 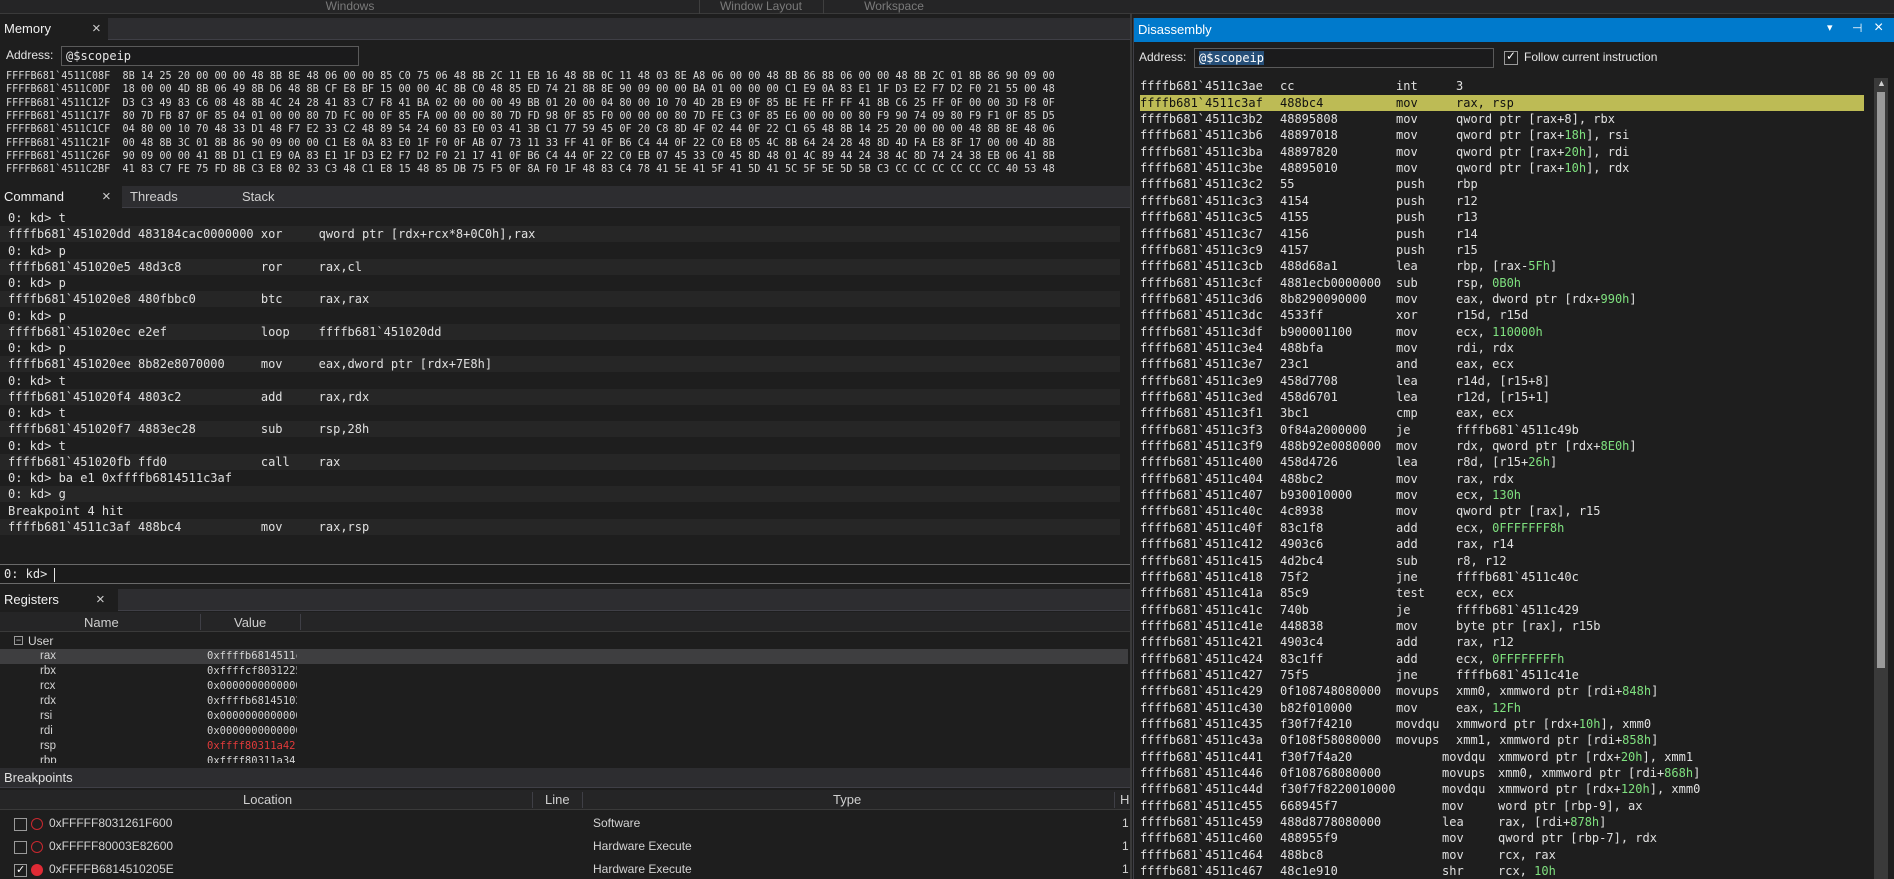 I want to click on ribbon-group-workspace: Workspace, so click(x=894, y=7).